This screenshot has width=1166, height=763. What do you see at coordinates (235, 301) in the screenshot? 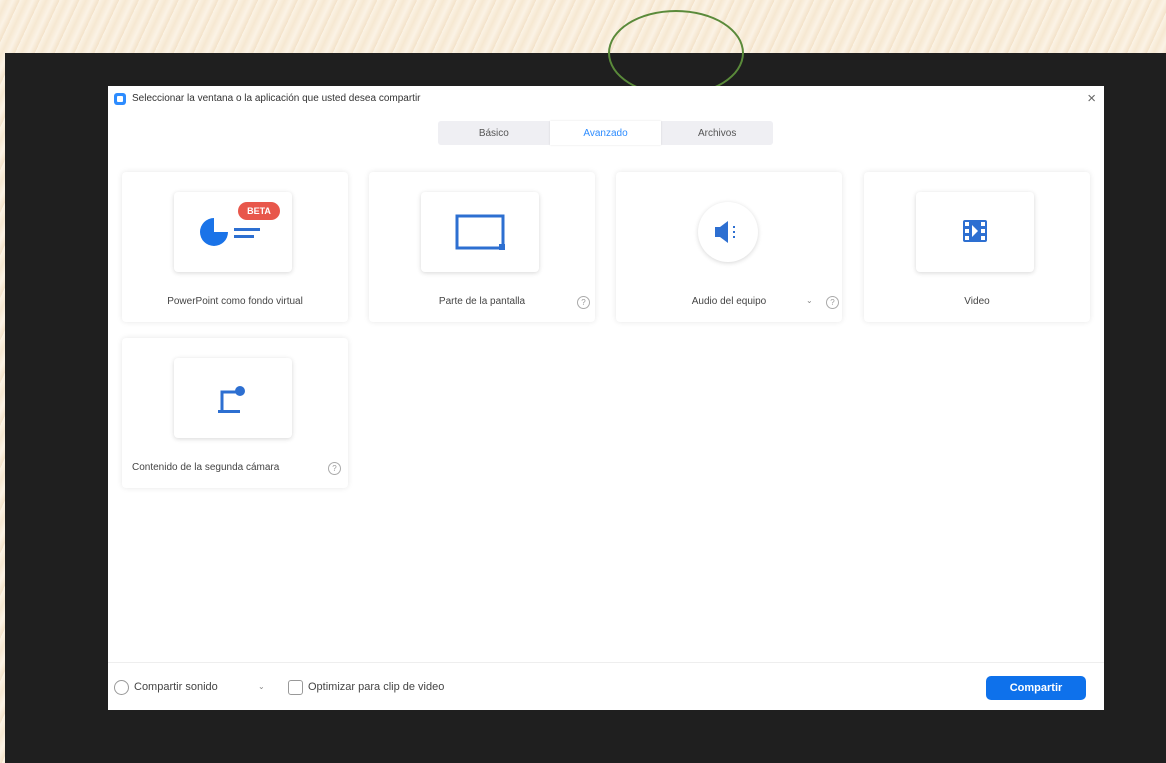
I see `option-label: PowerPoint como fondo virtual` at bounding box center [235, 301].